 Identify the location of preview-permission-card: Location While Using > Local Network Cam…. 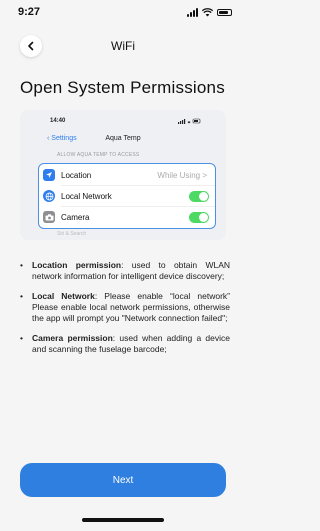
(127, 196).